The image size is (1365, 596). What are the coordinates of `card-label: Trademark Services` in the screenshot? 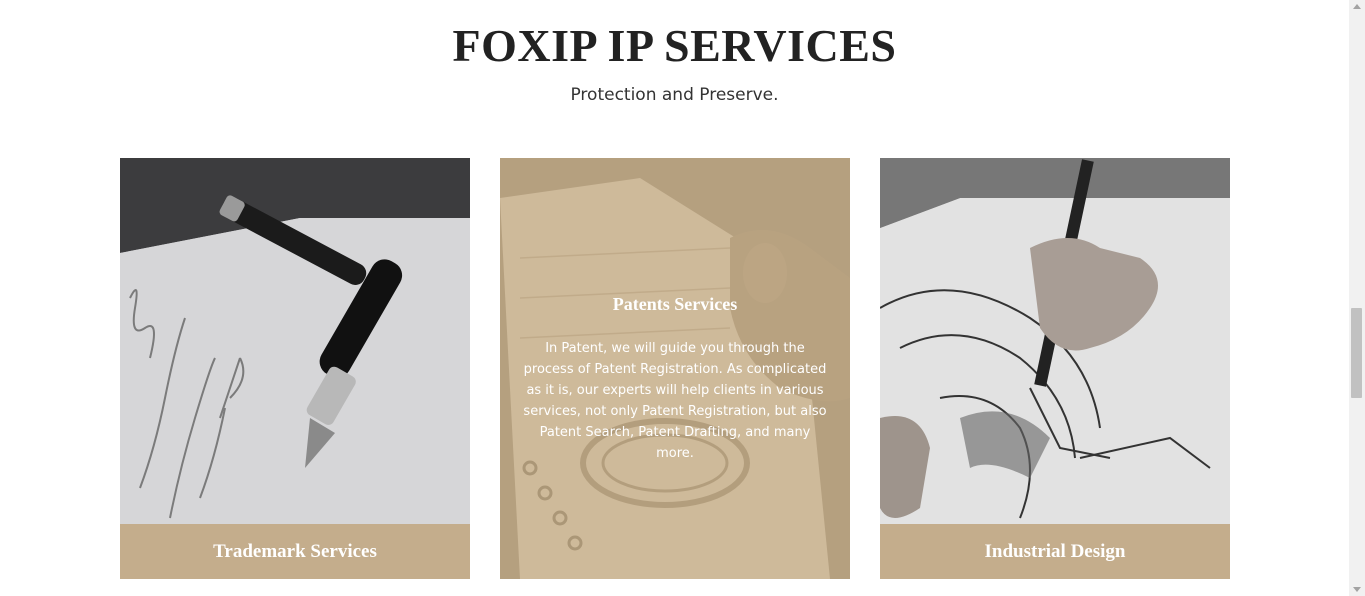 It's located at (295, 551).